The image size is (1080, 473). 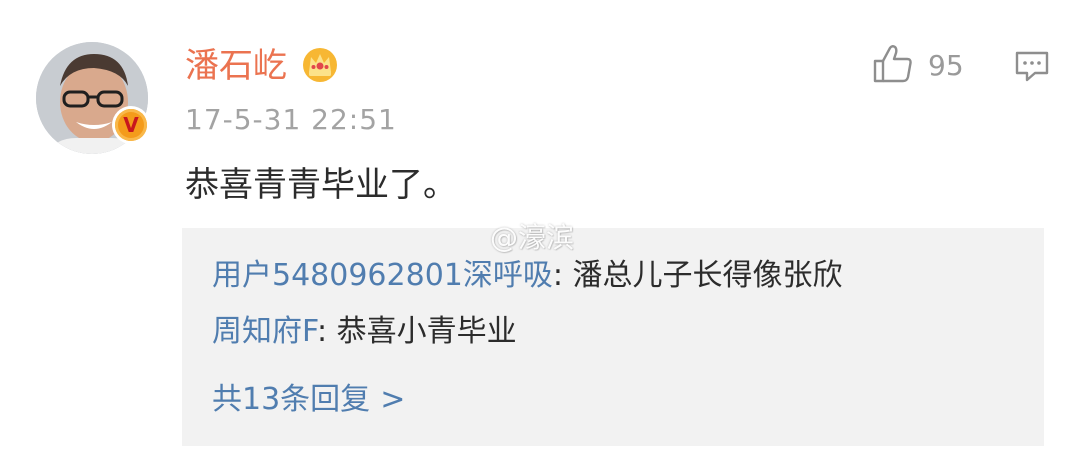 What do you see at coordinates (707, 275) in the screenshot?
I see `reply-text: 潘总儿子长得像张欣` at bounding box center [707, 275].